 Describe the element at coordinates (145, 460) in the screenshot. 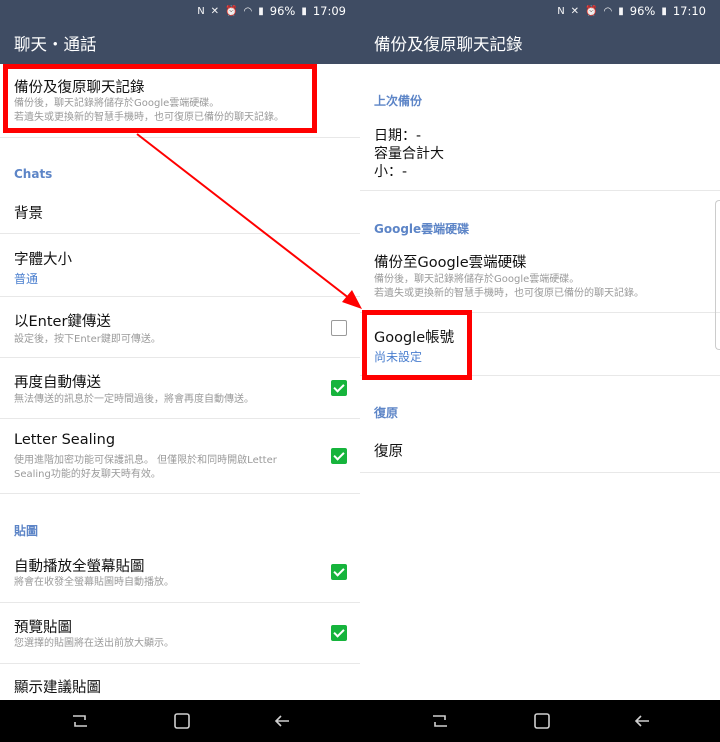

I see `letter-sealing-desc-1: 使用進階加密功能可保護訊息。 但僅限於和同時開啟Letter` at that location.